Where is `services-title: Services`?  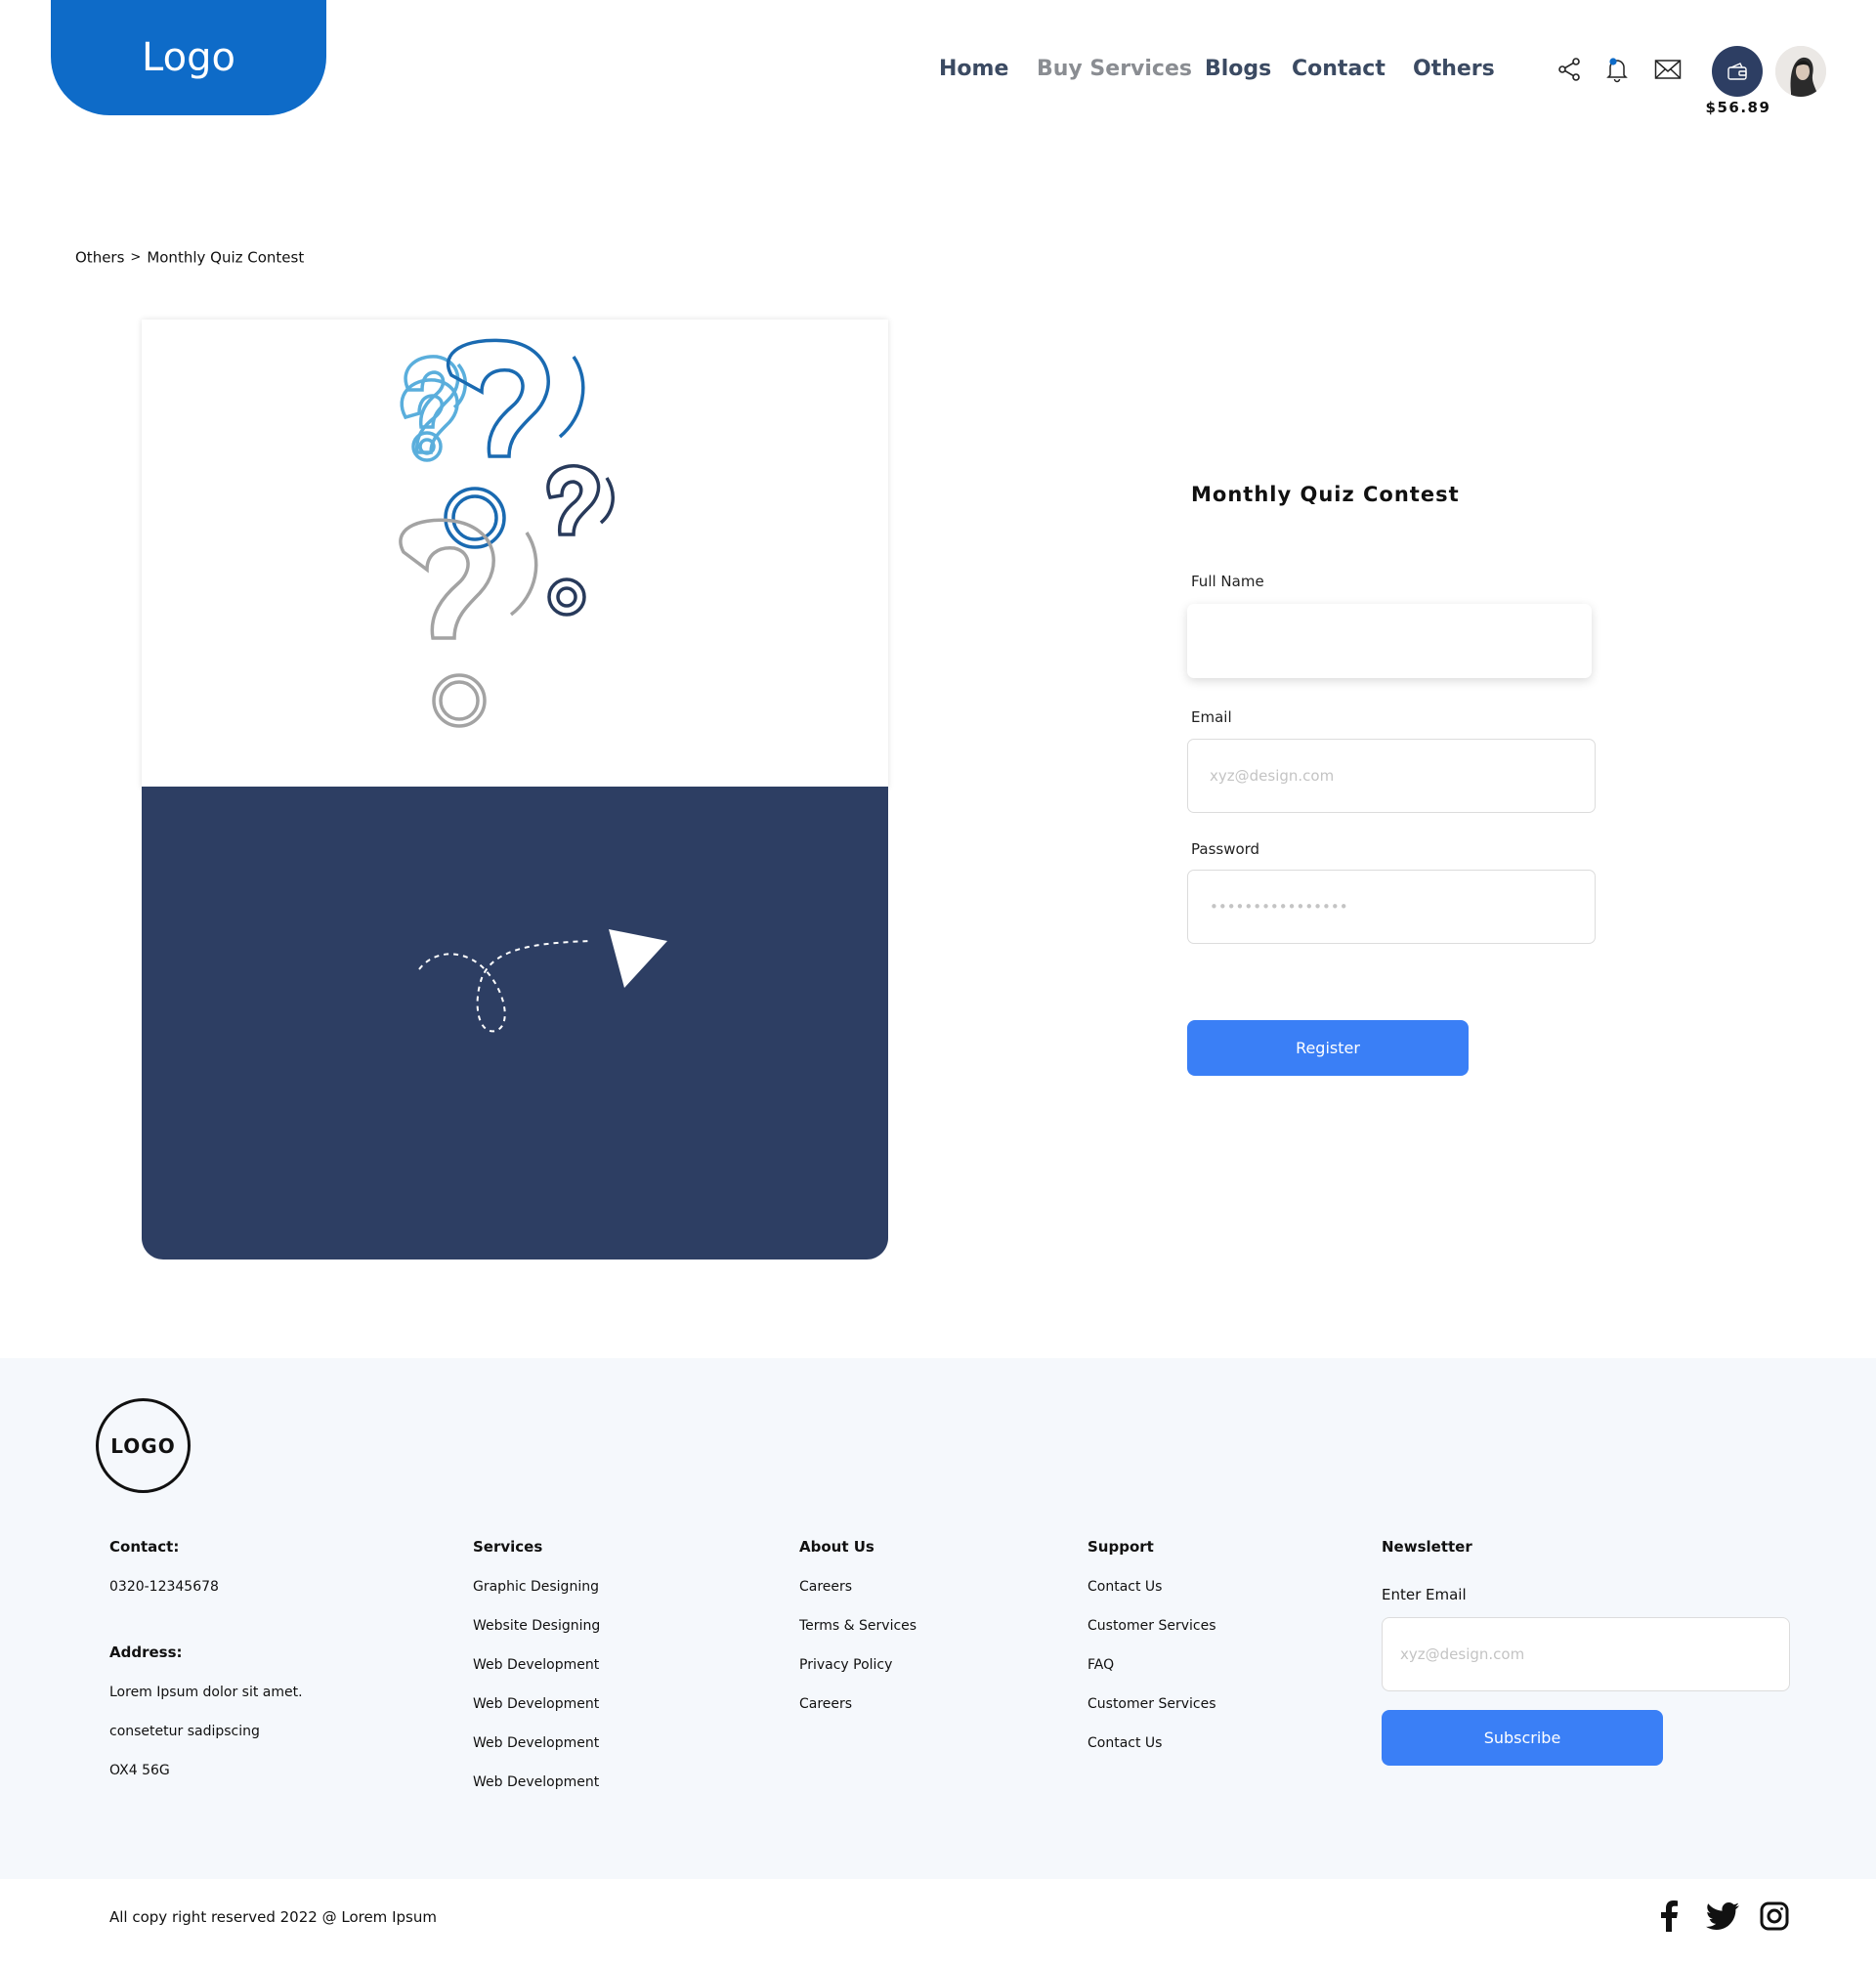 services-title: Services is located at coordinates (508, 1547).